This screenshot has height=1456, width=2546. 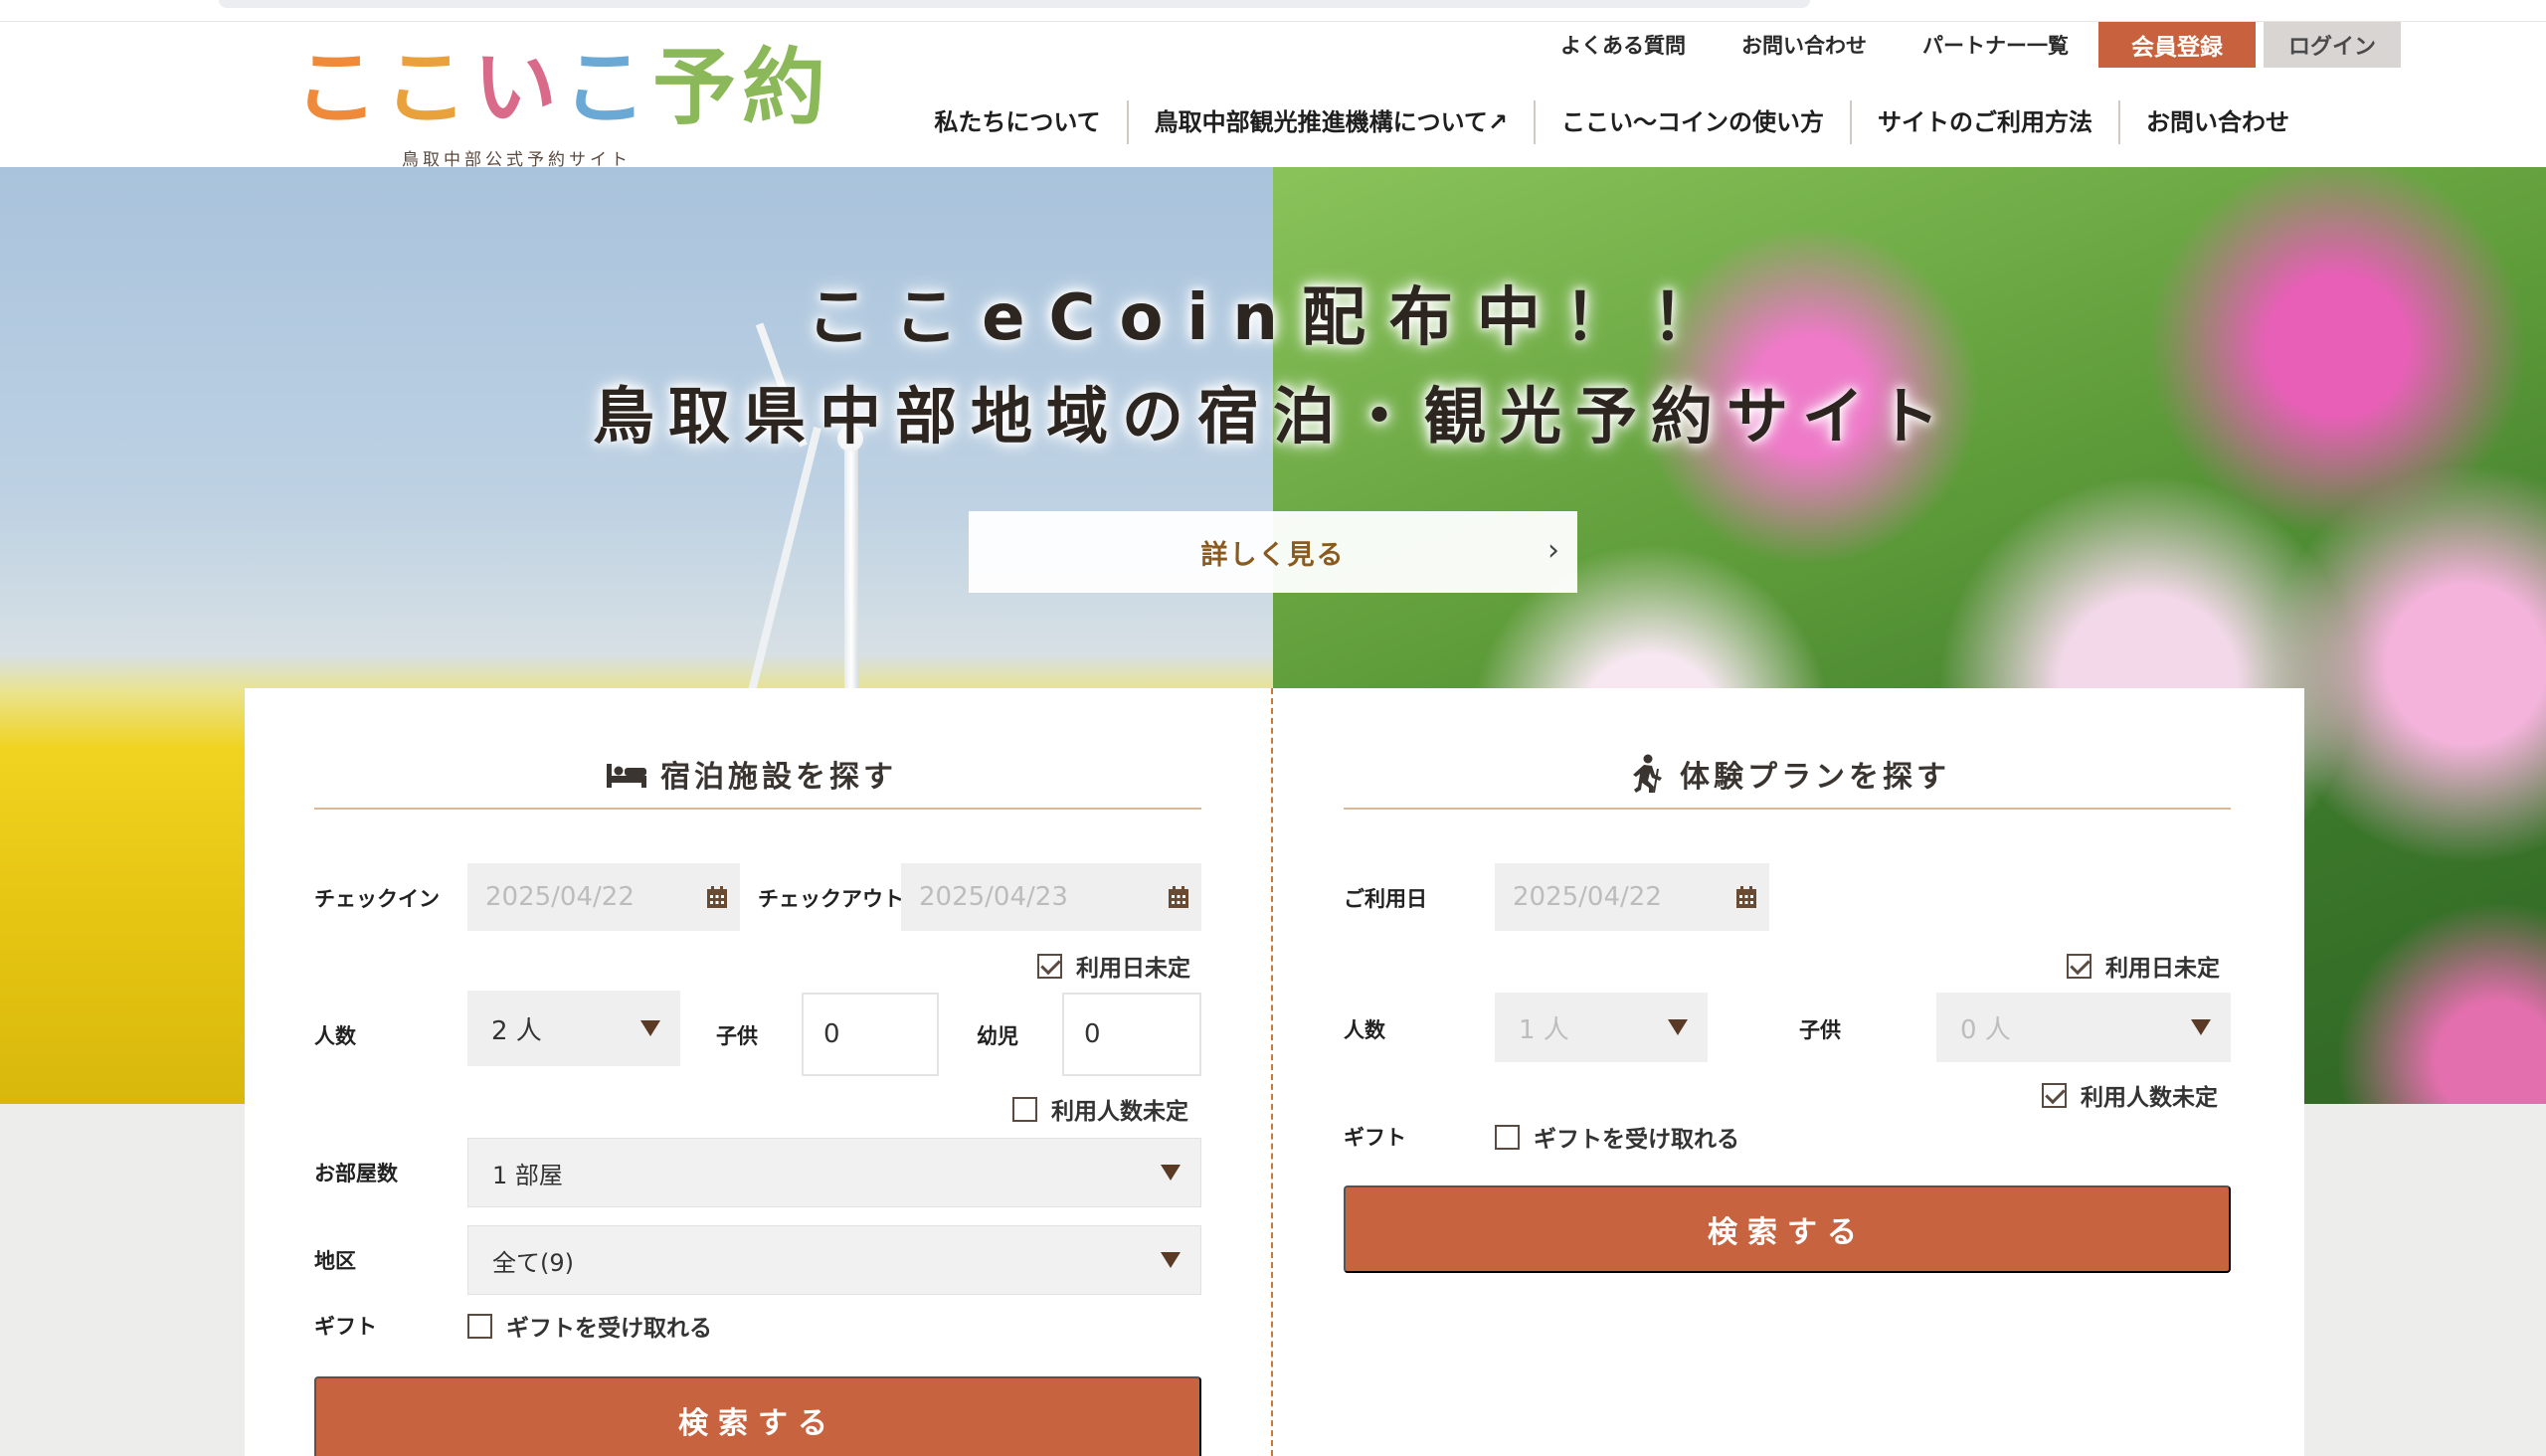 I want to click on infants-label: 幼児, so click(x=997, y=1036).